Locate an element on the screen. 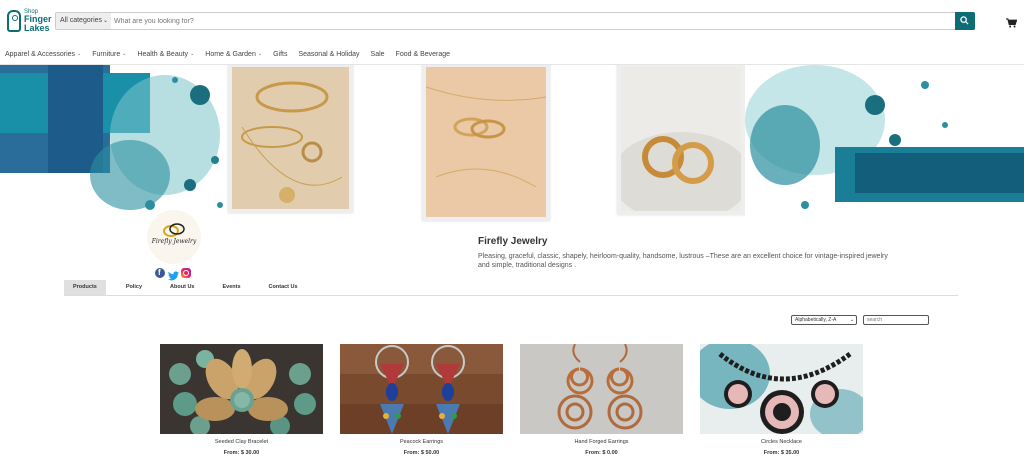 This screenshot has width=1024, height=457. product-card: Circles Necklace From: $ 35.00 is located at coordinates (781, 400).